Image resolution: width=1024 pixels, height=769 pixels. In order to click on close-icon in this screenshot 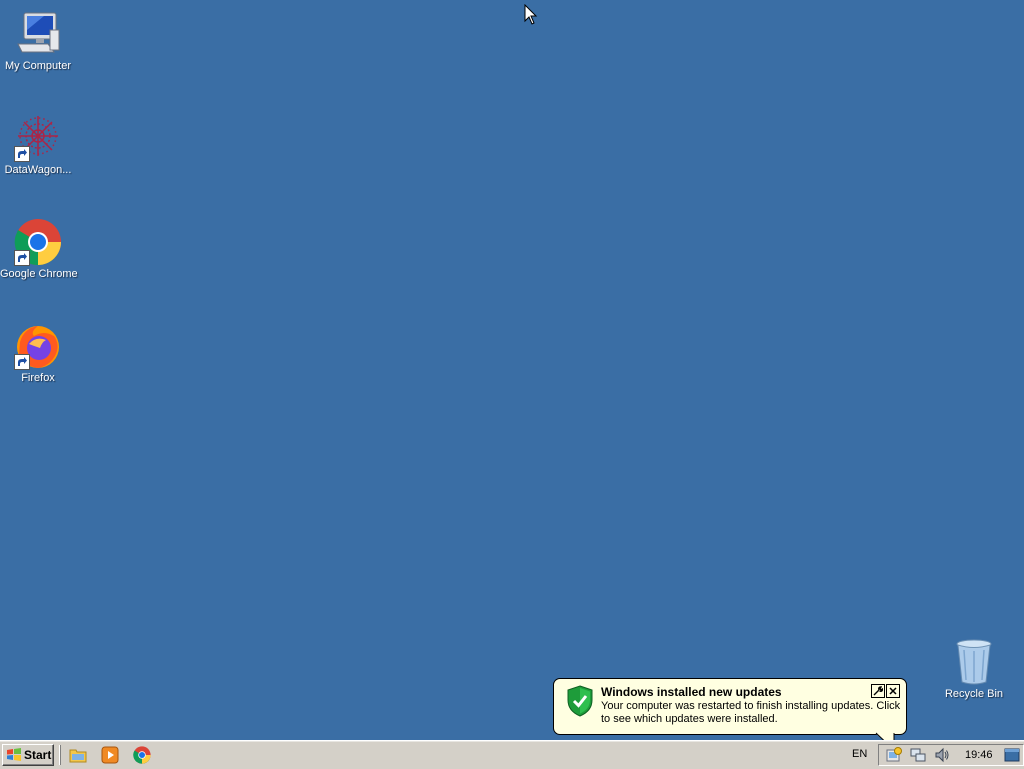, I will do `click(893, 691)`.